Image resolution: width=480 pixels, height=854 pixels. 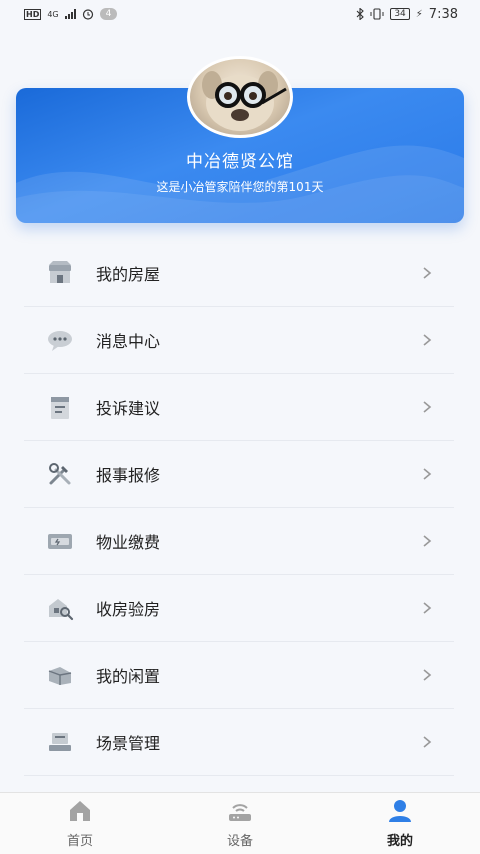 What do you see at coordinates (60, 407) in the screenshot?
I see `complaint-icon` at bounding box center [60, 407].